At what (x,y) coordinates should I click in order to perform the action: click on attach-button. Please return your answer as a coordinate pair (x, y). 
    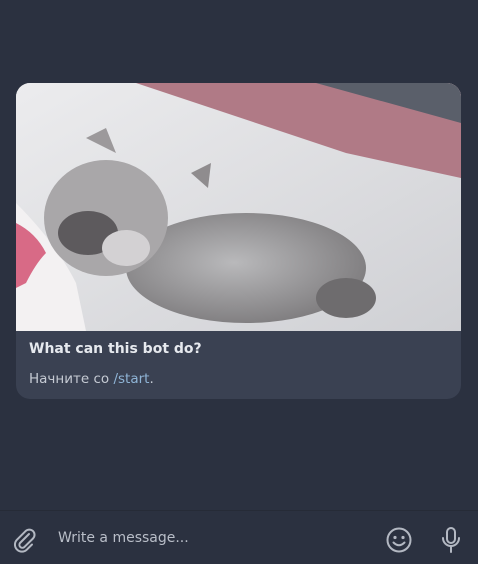
    Looking at the image, I should click on (25, 540).